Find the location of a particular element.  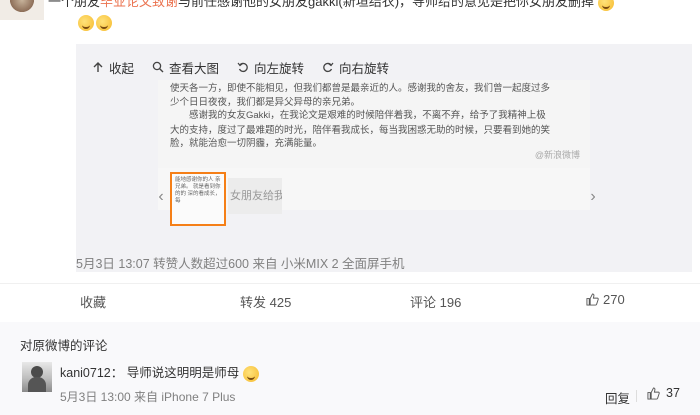

comment-like-button: 37 is located at coordinates (663, 393).